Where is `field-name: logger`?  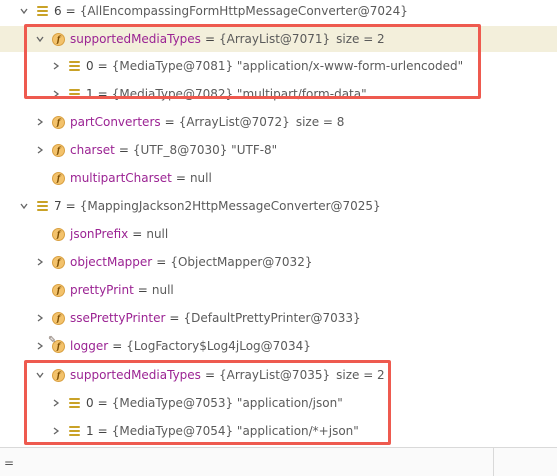
field-name: logger is located at coordinates (89, 346).